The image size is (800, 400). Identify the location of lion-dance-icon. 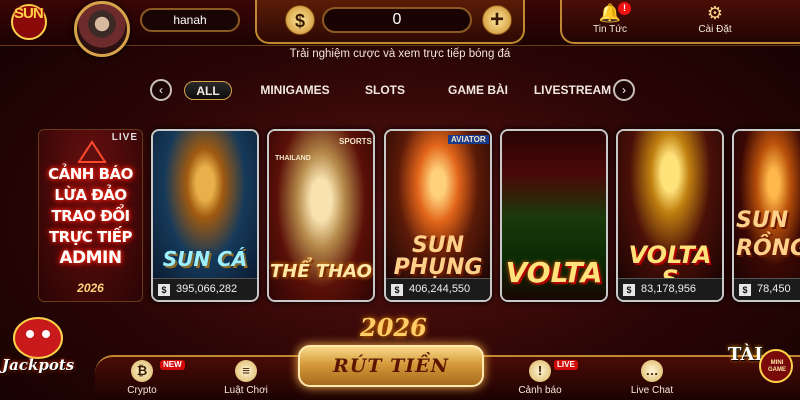
(38, 338).